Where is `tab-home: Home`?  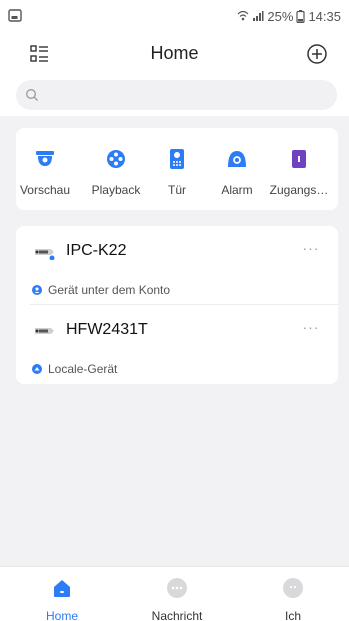
tab-home: Home is located at coordinates (62, 594).